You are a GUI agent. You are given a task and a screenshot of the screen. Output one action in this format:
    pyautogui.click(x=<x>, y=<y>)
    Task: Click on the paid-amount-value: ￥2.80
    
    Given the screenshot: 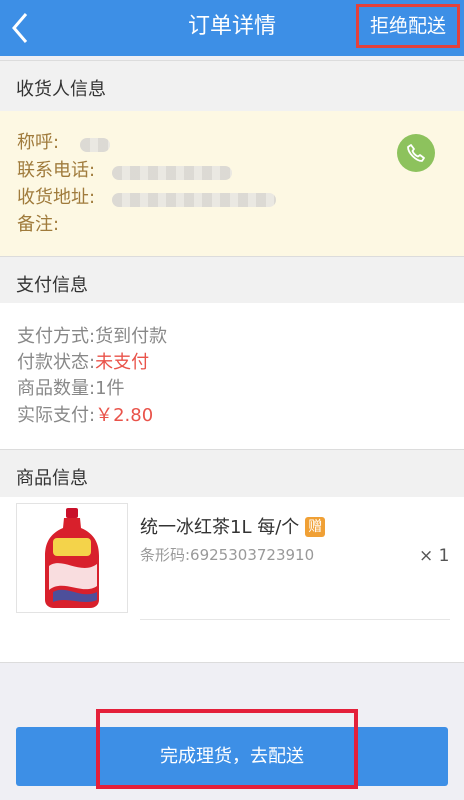 What is the action you would take?
    pyautogui.click(x=124, y=415)
    